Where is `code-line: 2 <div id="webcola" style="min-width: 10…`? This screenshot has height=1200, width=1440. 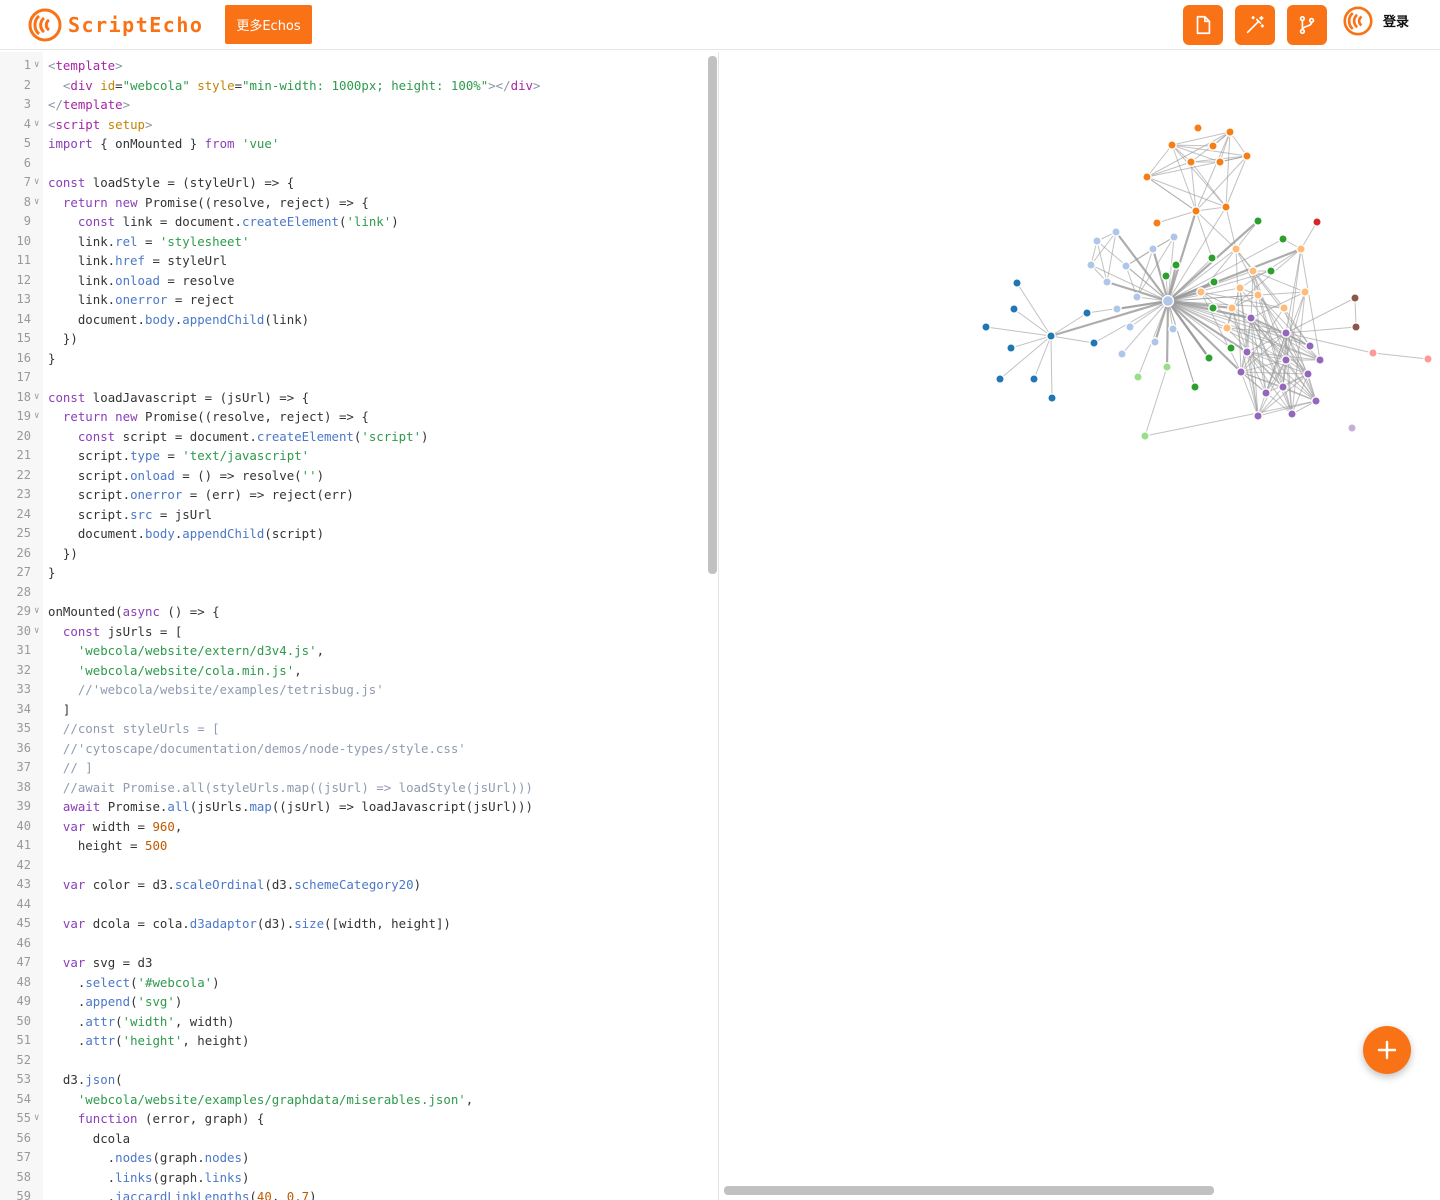
code-line: 2 <div id="webcola" style="min-width: 10… is located at coordinates (352, 86).